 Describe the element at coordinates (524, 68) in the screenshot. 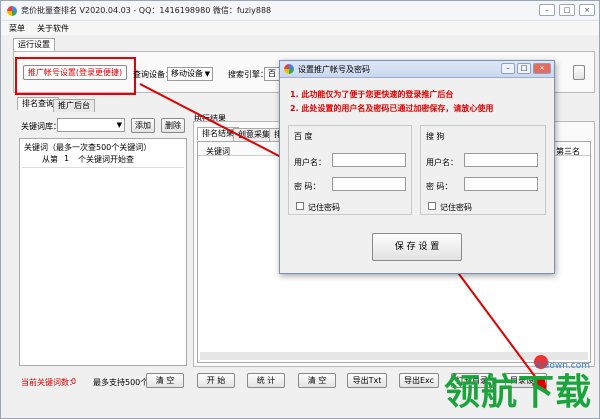

I see `dialog-maximize-button: □` at that location.